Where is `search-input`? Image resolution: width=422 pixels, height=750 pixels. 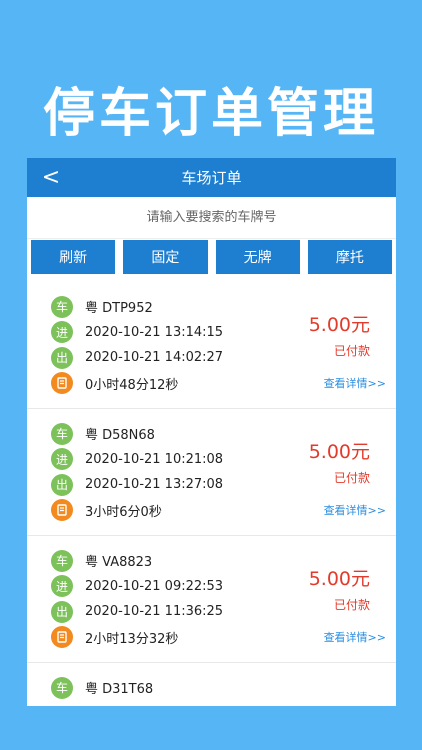
search-input is located at coordinates (211, 217).